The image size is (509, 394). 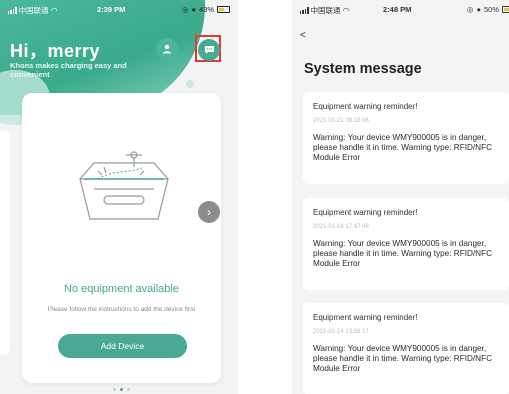 I want to click on messages-button-highlight, so click(x=208, y=48).